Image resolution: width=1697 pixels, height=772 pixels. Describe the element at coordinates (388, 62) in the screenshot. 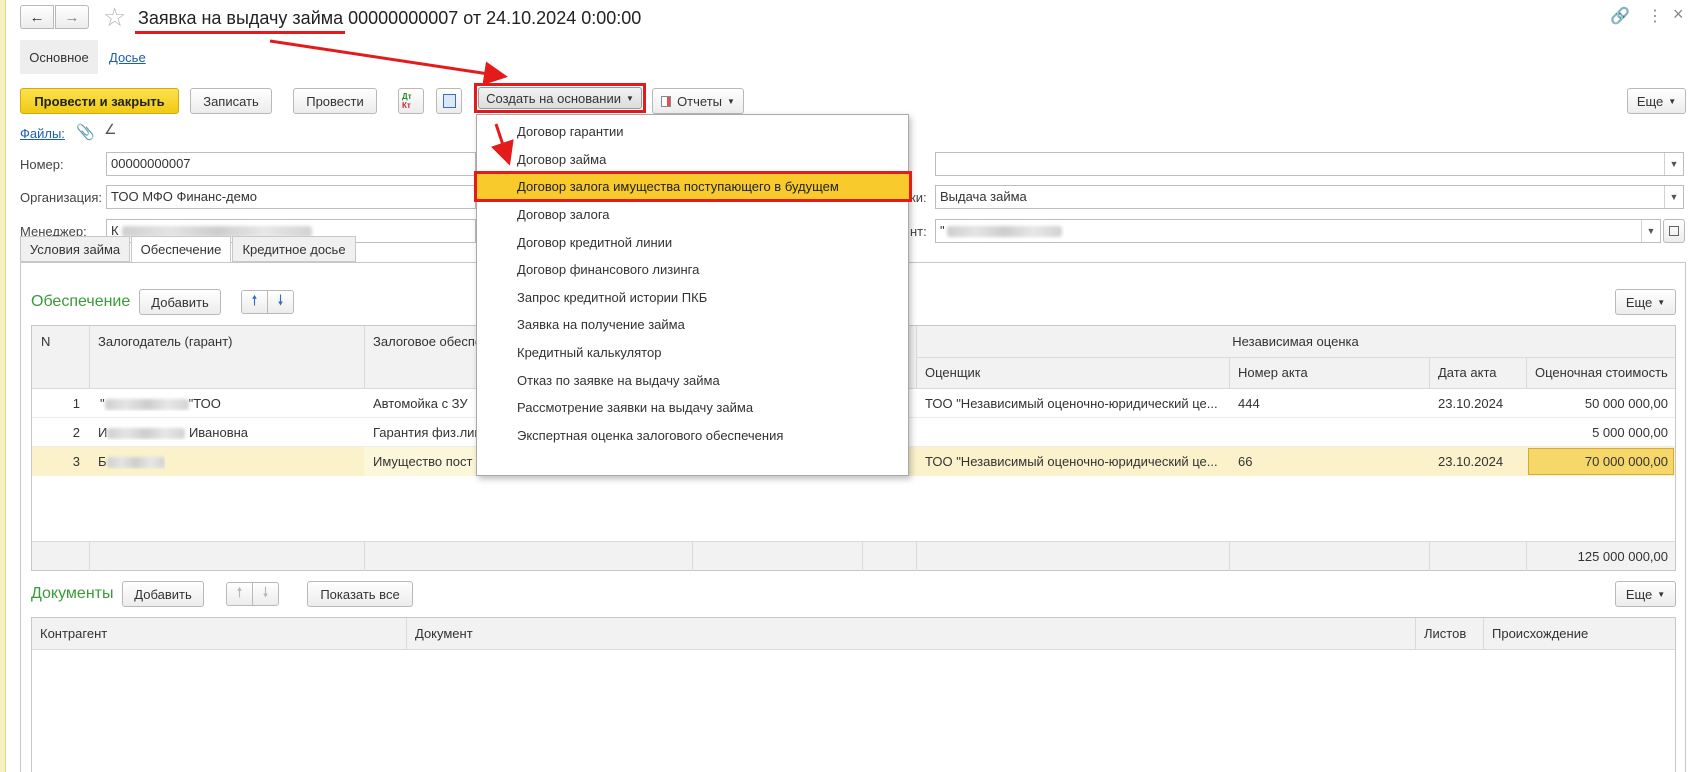

I see `arrow-to-create-button` at that location.